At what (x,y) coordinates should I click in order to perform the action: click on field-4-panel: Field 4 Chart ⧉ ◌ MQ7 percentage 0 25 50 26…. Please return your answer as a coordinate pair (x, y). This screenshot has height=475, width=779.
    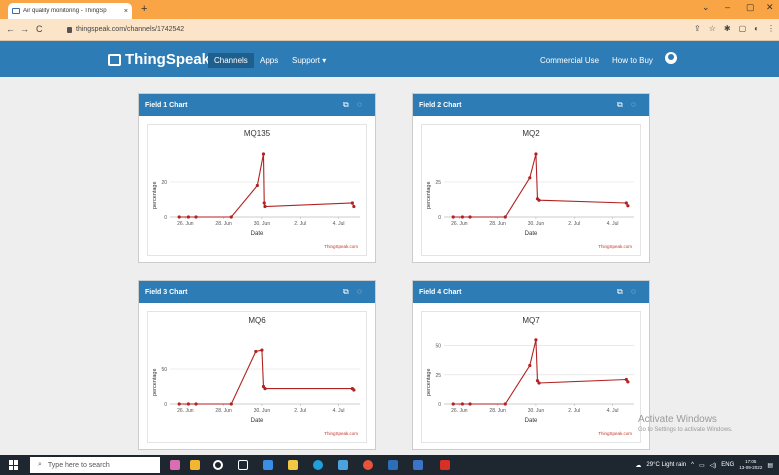
    Looking at the image, I should click on (531, 365).